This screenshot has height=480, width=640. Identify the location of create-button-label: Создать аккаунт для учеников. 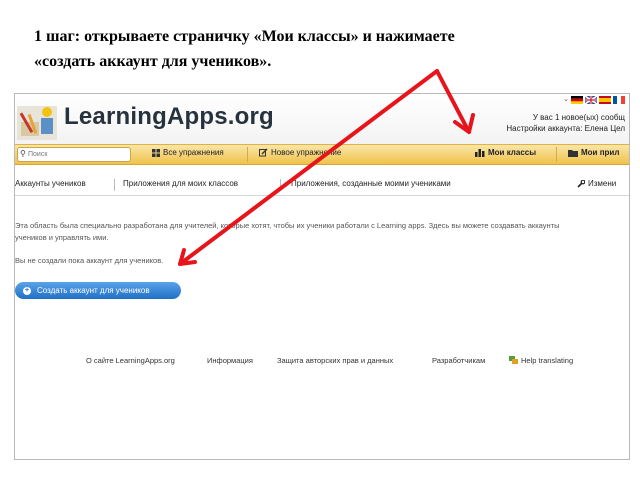
(93, 290).